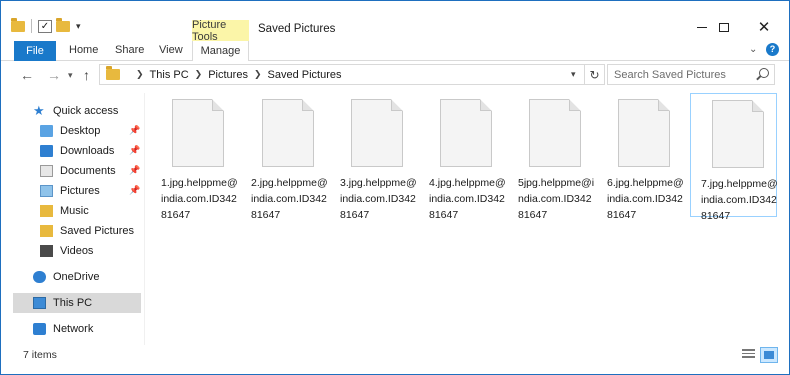 Image resolution: width=790 pixels, height=375 pixels. Describe the element at coordinates (769, 355) in the screenshot. I see `large-icons-view-button` at that location.